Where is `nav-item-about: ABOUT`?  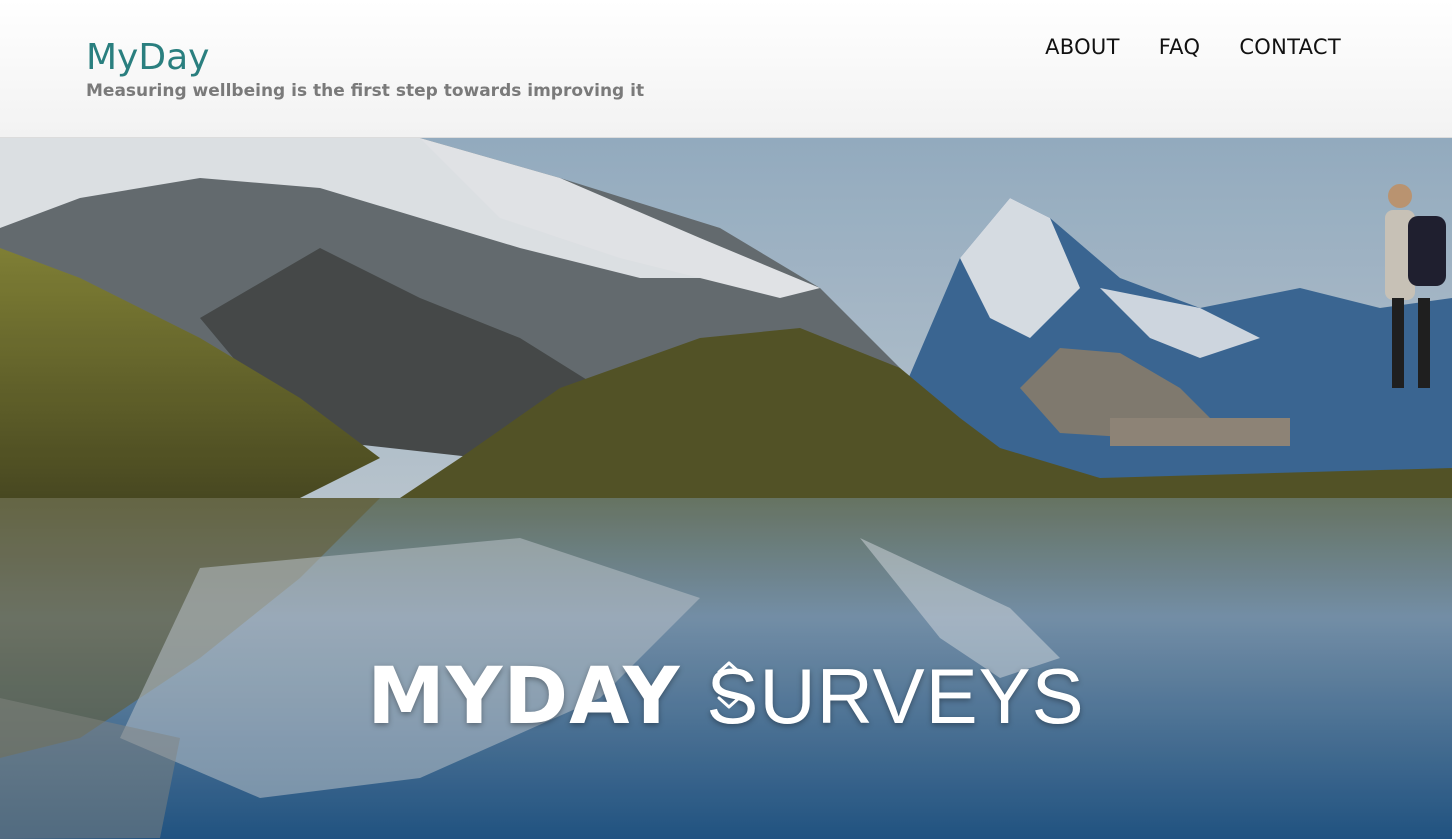
nav-item-about: ABOUT is located at coordinates (1082, 47).